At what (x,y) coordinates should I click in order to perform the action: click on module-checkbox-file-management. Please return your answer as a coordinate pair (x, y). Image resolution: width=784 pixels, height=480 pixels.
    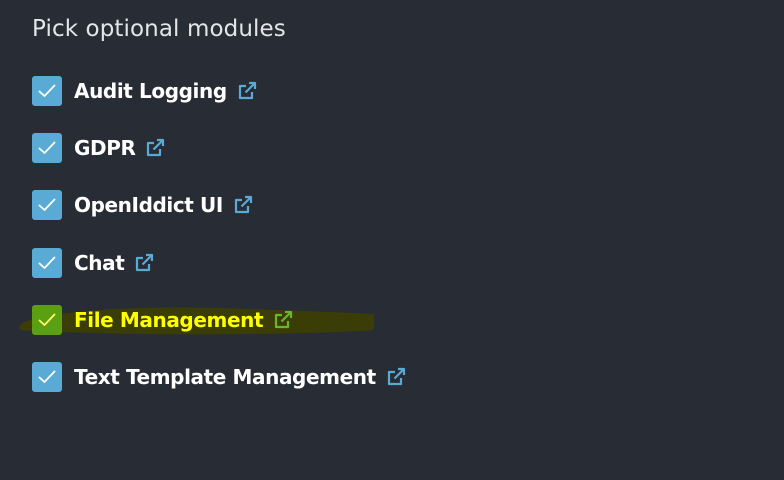
    Looking at the image, I should click on (47, 319).